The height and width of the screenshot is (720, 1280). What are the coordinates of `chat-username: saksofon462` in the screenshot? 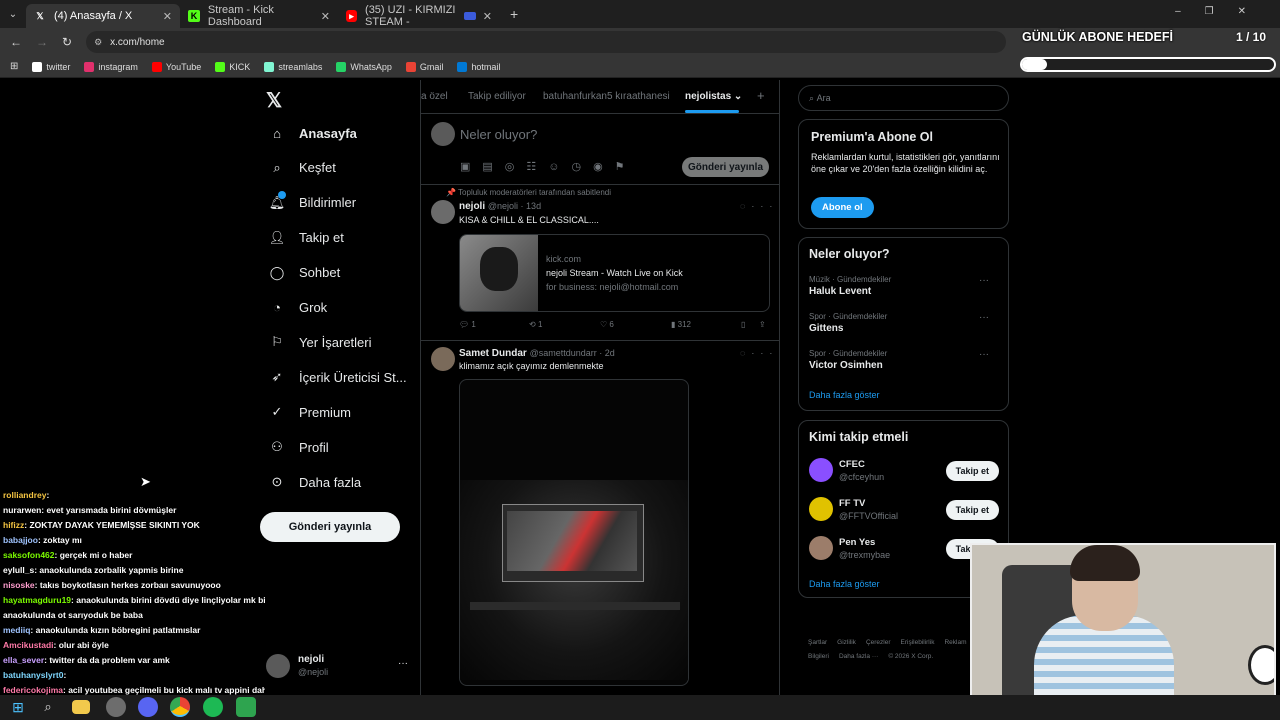 It's located at (29, 555).